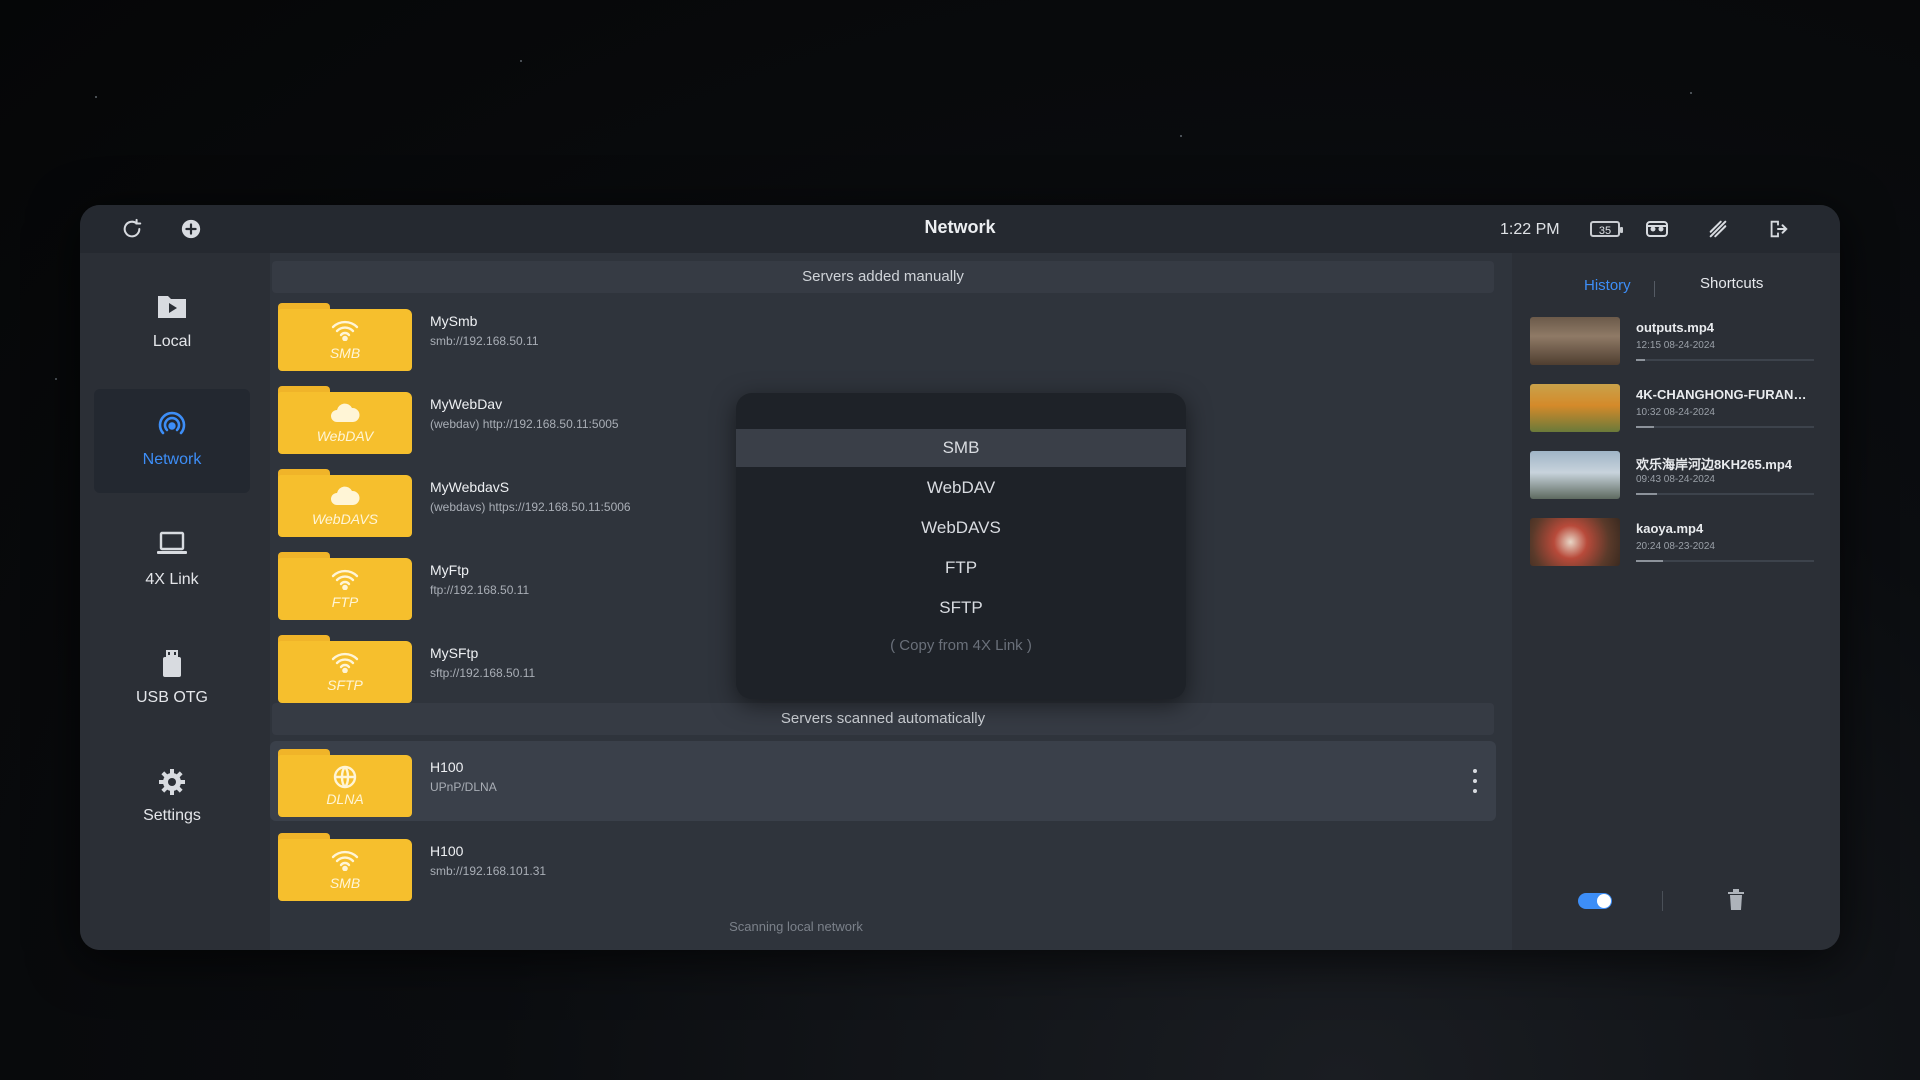 The height and width of the screenshot is (1080, 1920). I want to click on server-address: ftp://192.168.50.11, so click(480, 590).